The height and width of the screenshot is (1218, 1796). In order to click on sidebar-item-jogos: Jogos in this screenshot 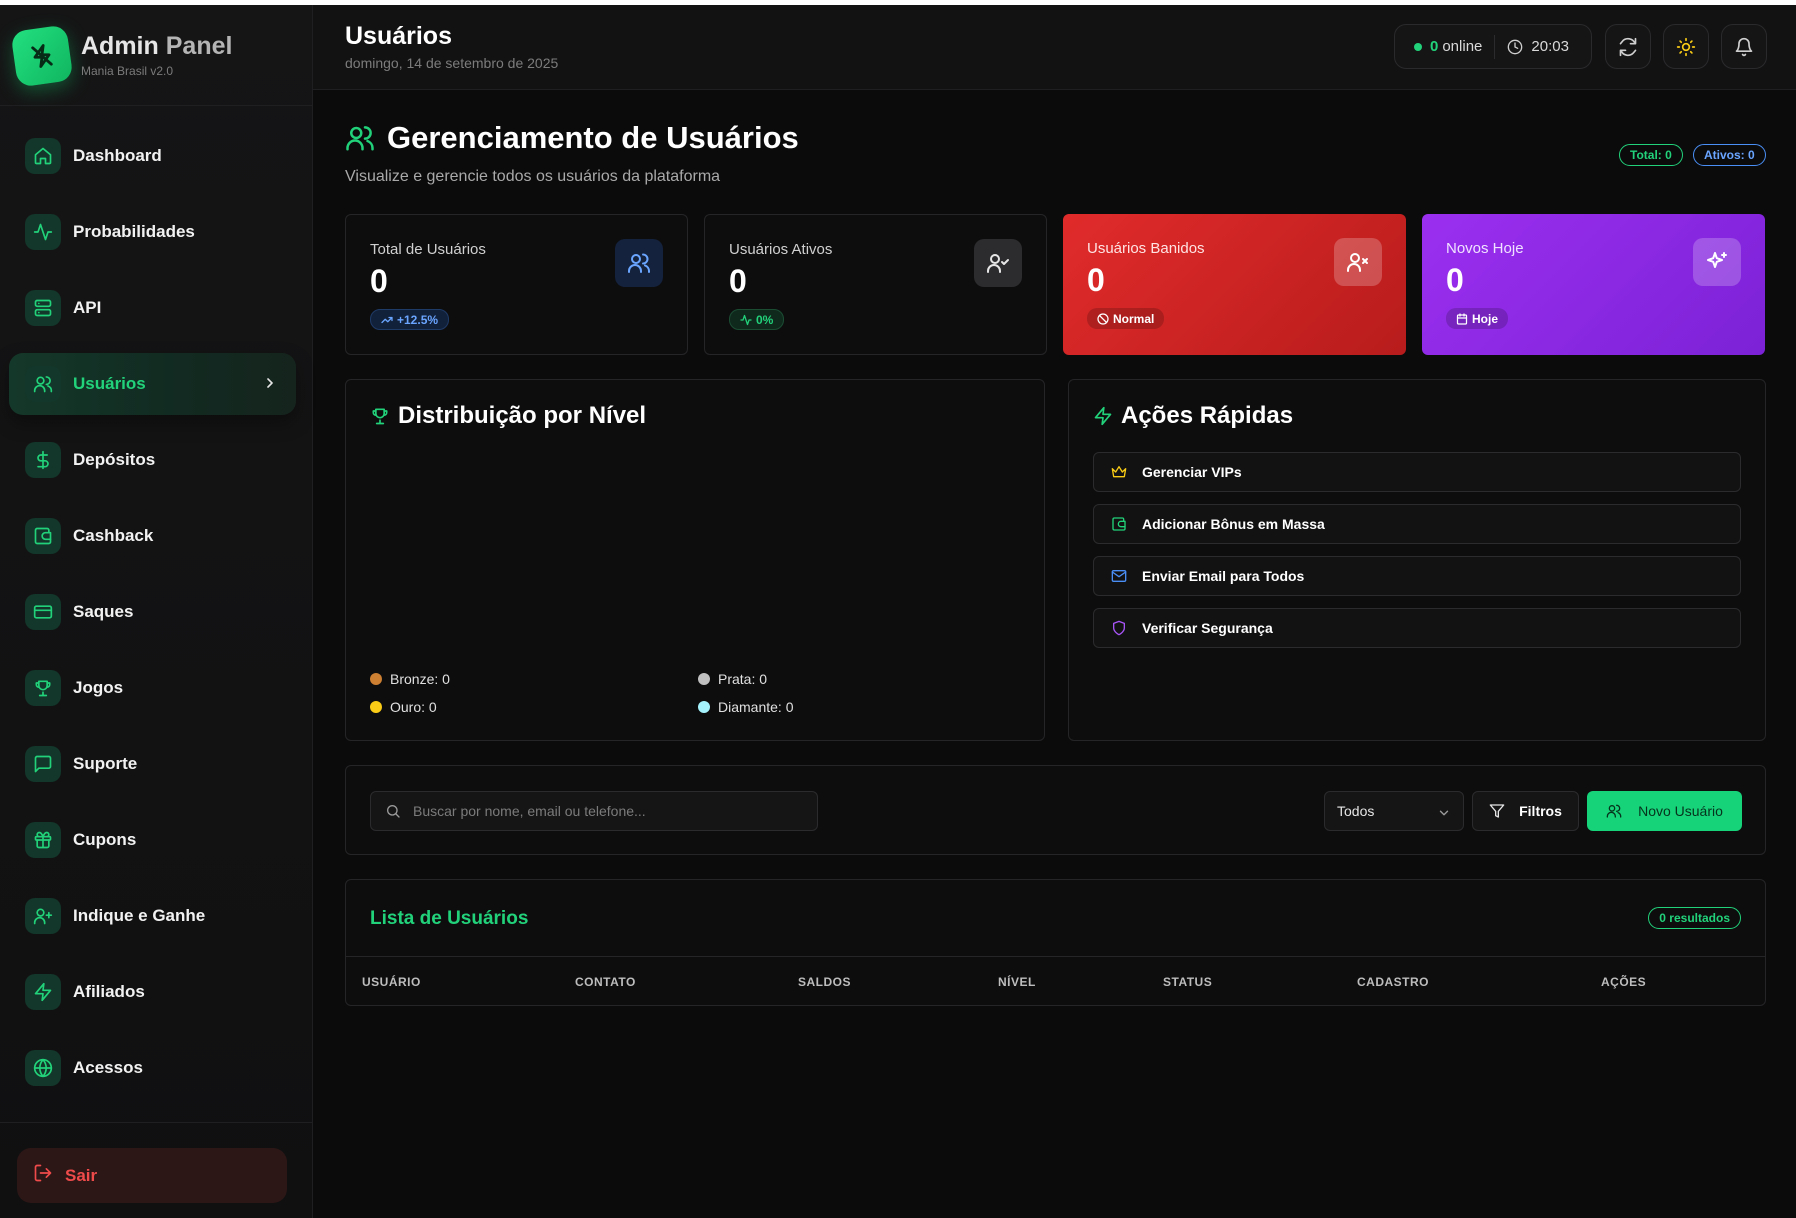, I will do `click(152, 688)`.